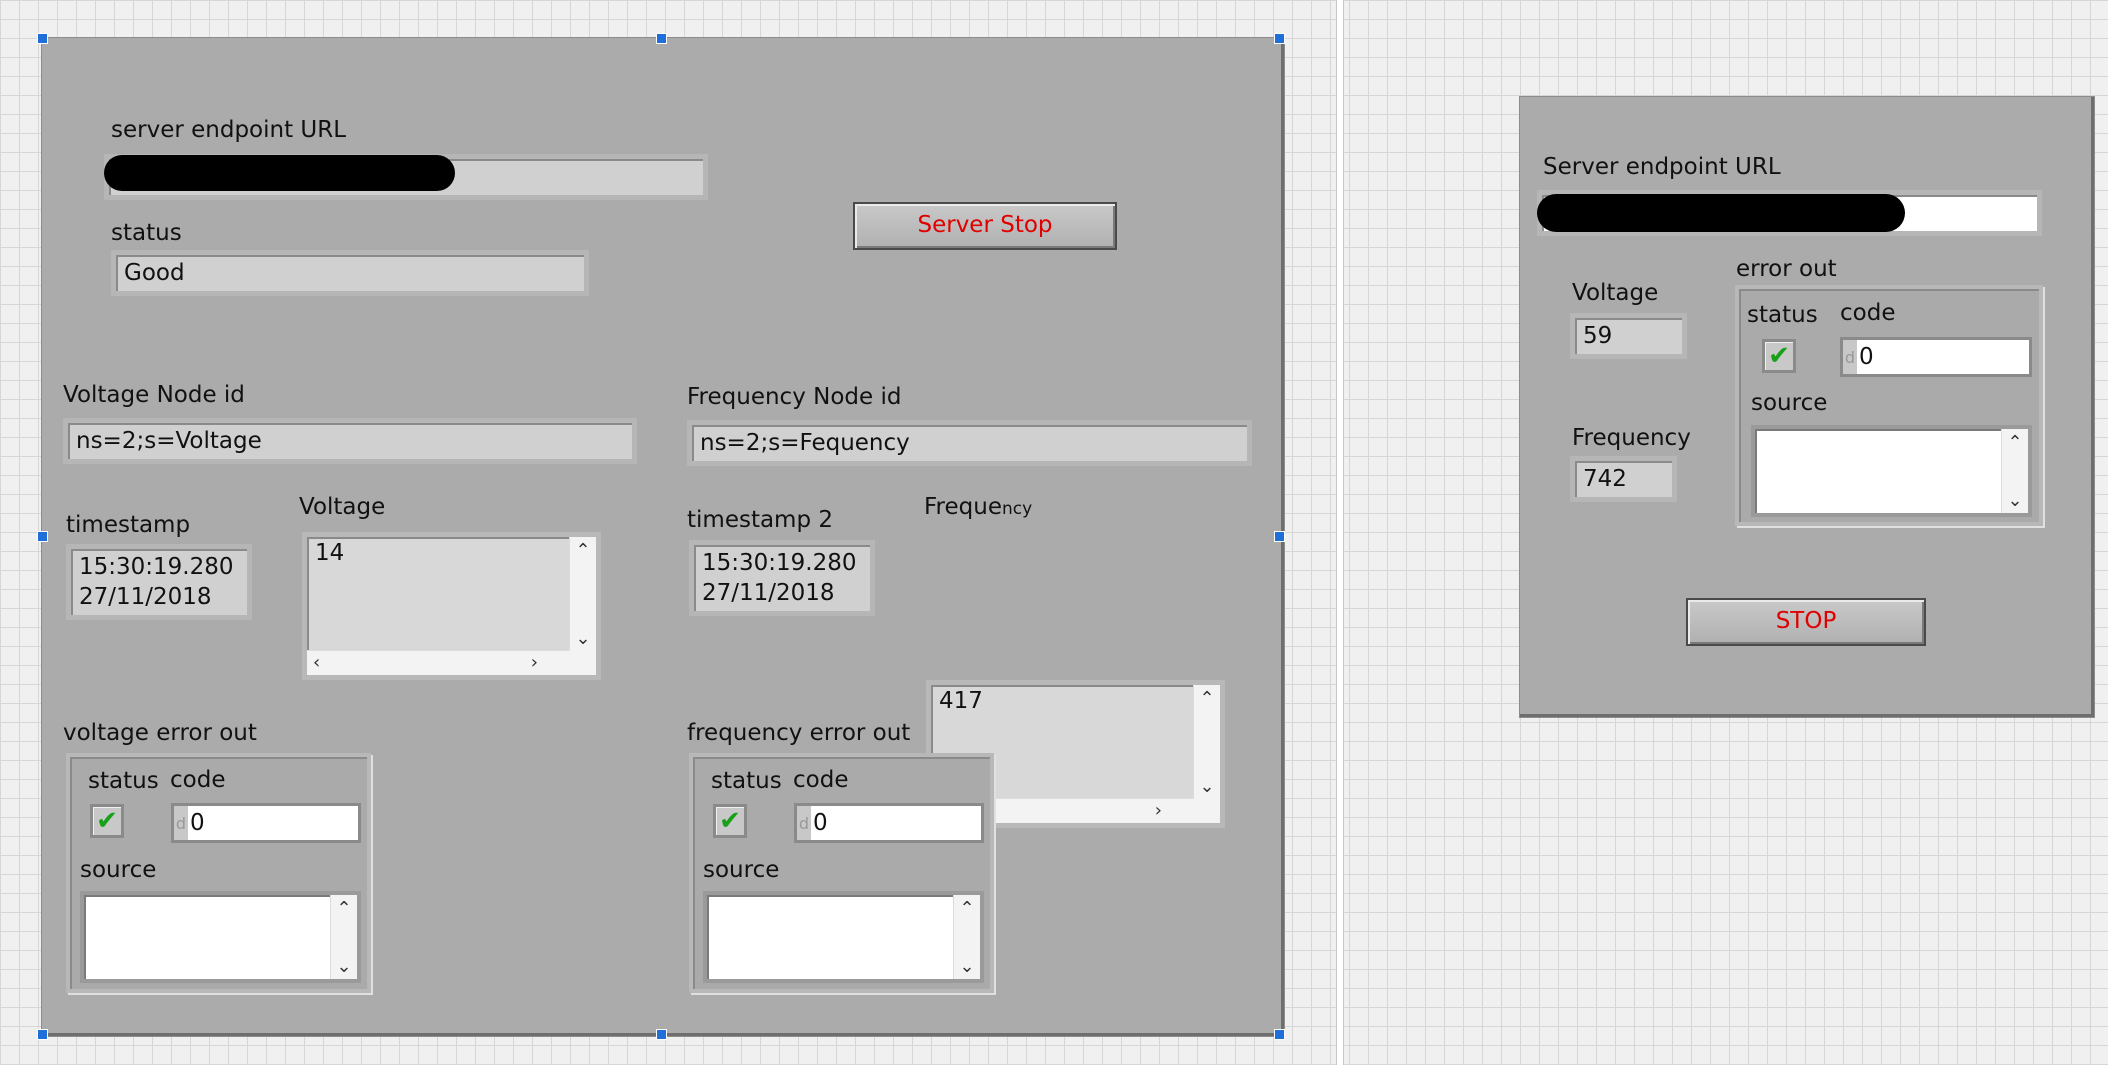 The width and height of the screenshot is (2108, 1065). I want to click on frequency-node-field: ns=2;s=Fequency, so click(969, 443).